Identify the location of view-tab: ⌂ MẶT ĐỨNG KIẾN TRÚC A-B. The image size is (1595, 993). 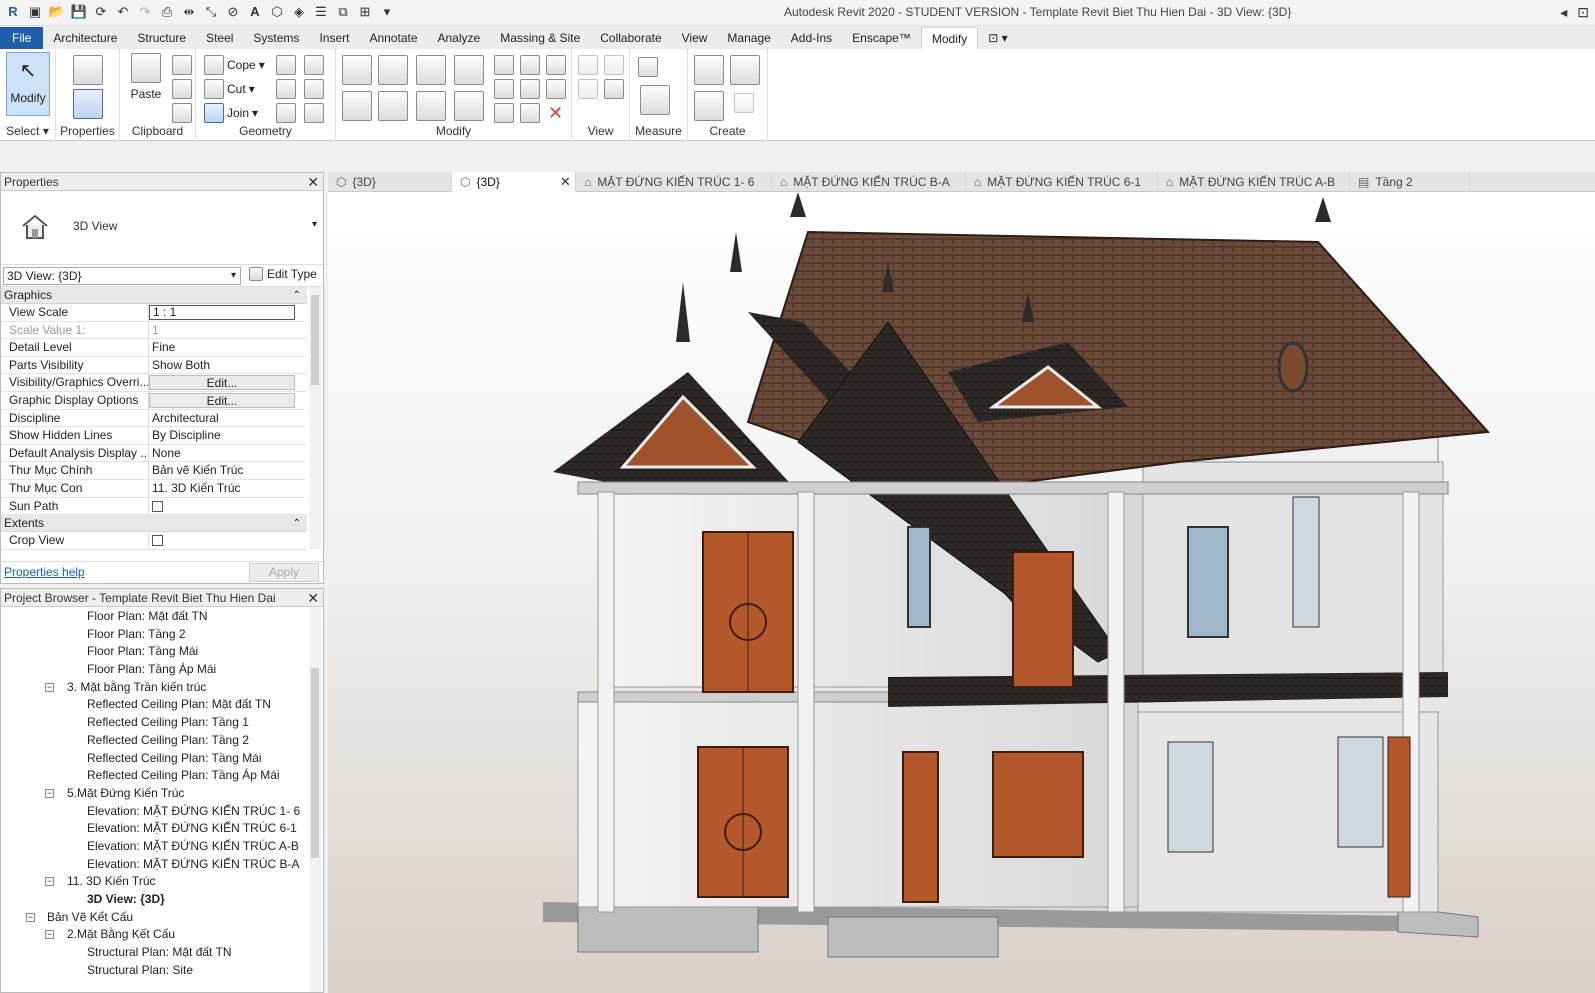
(1254, 182).